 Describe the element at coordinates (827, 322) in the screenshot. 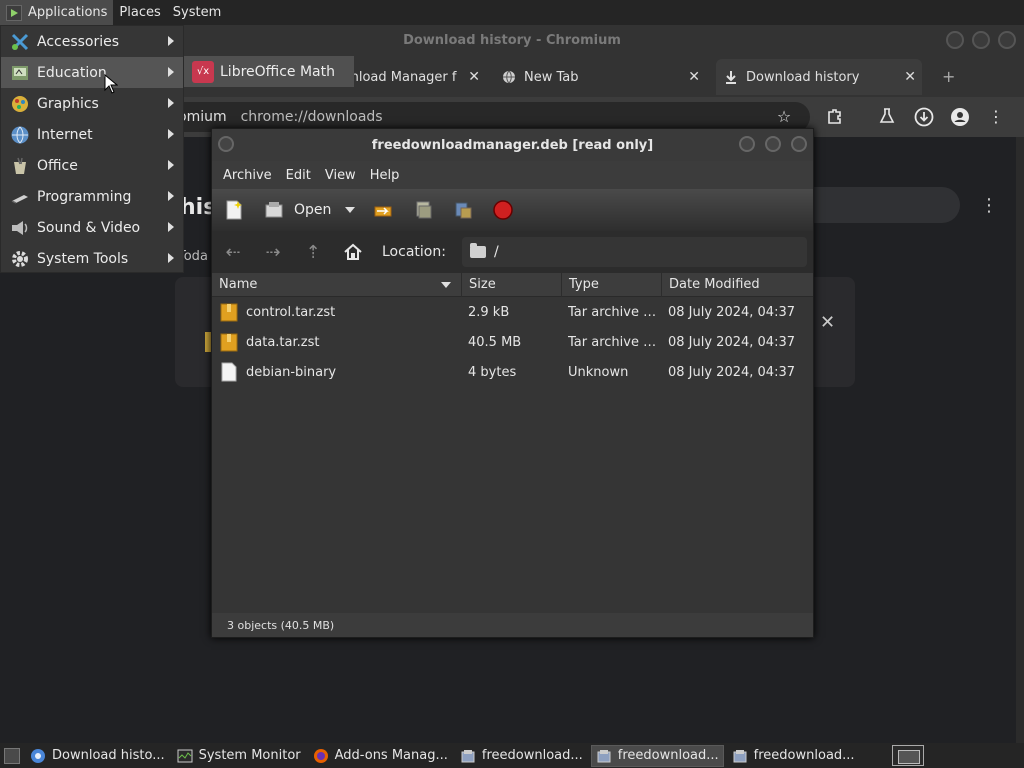

I see `remove-download-icon: ✕` at that location.